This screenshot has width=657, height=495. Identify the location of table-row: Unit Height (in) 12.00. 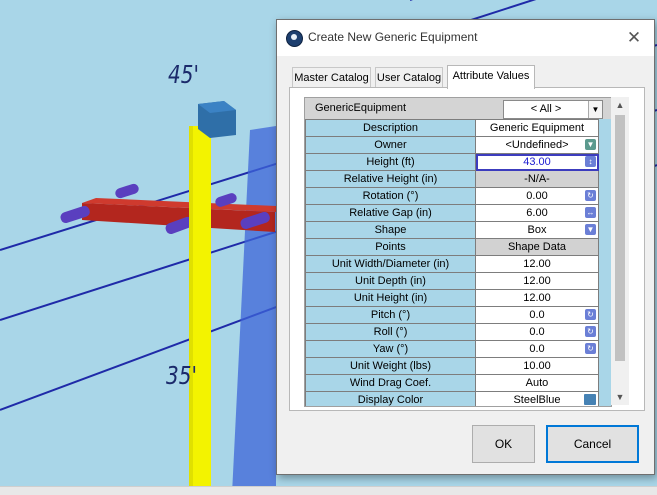
(452, 298).